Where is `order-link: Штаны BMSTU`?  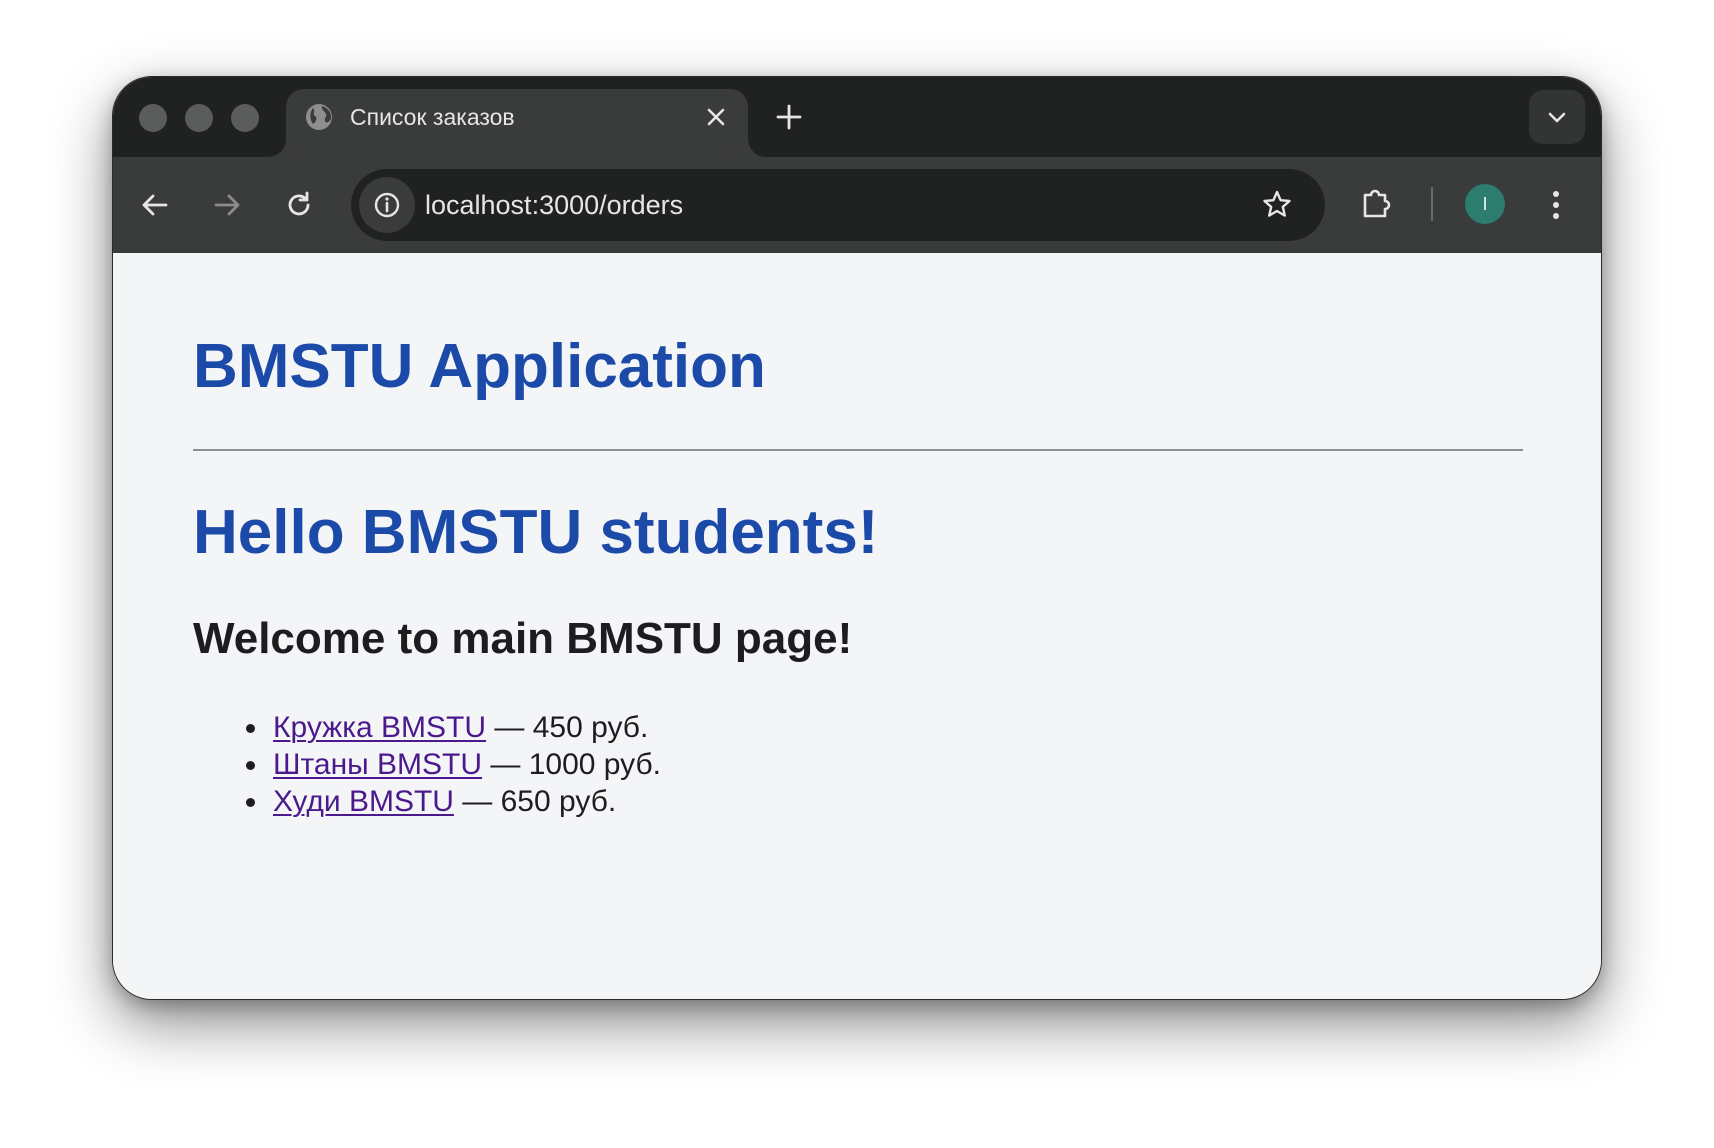
order-link: Штаны BMSTU is located at coordinates (377, 764).